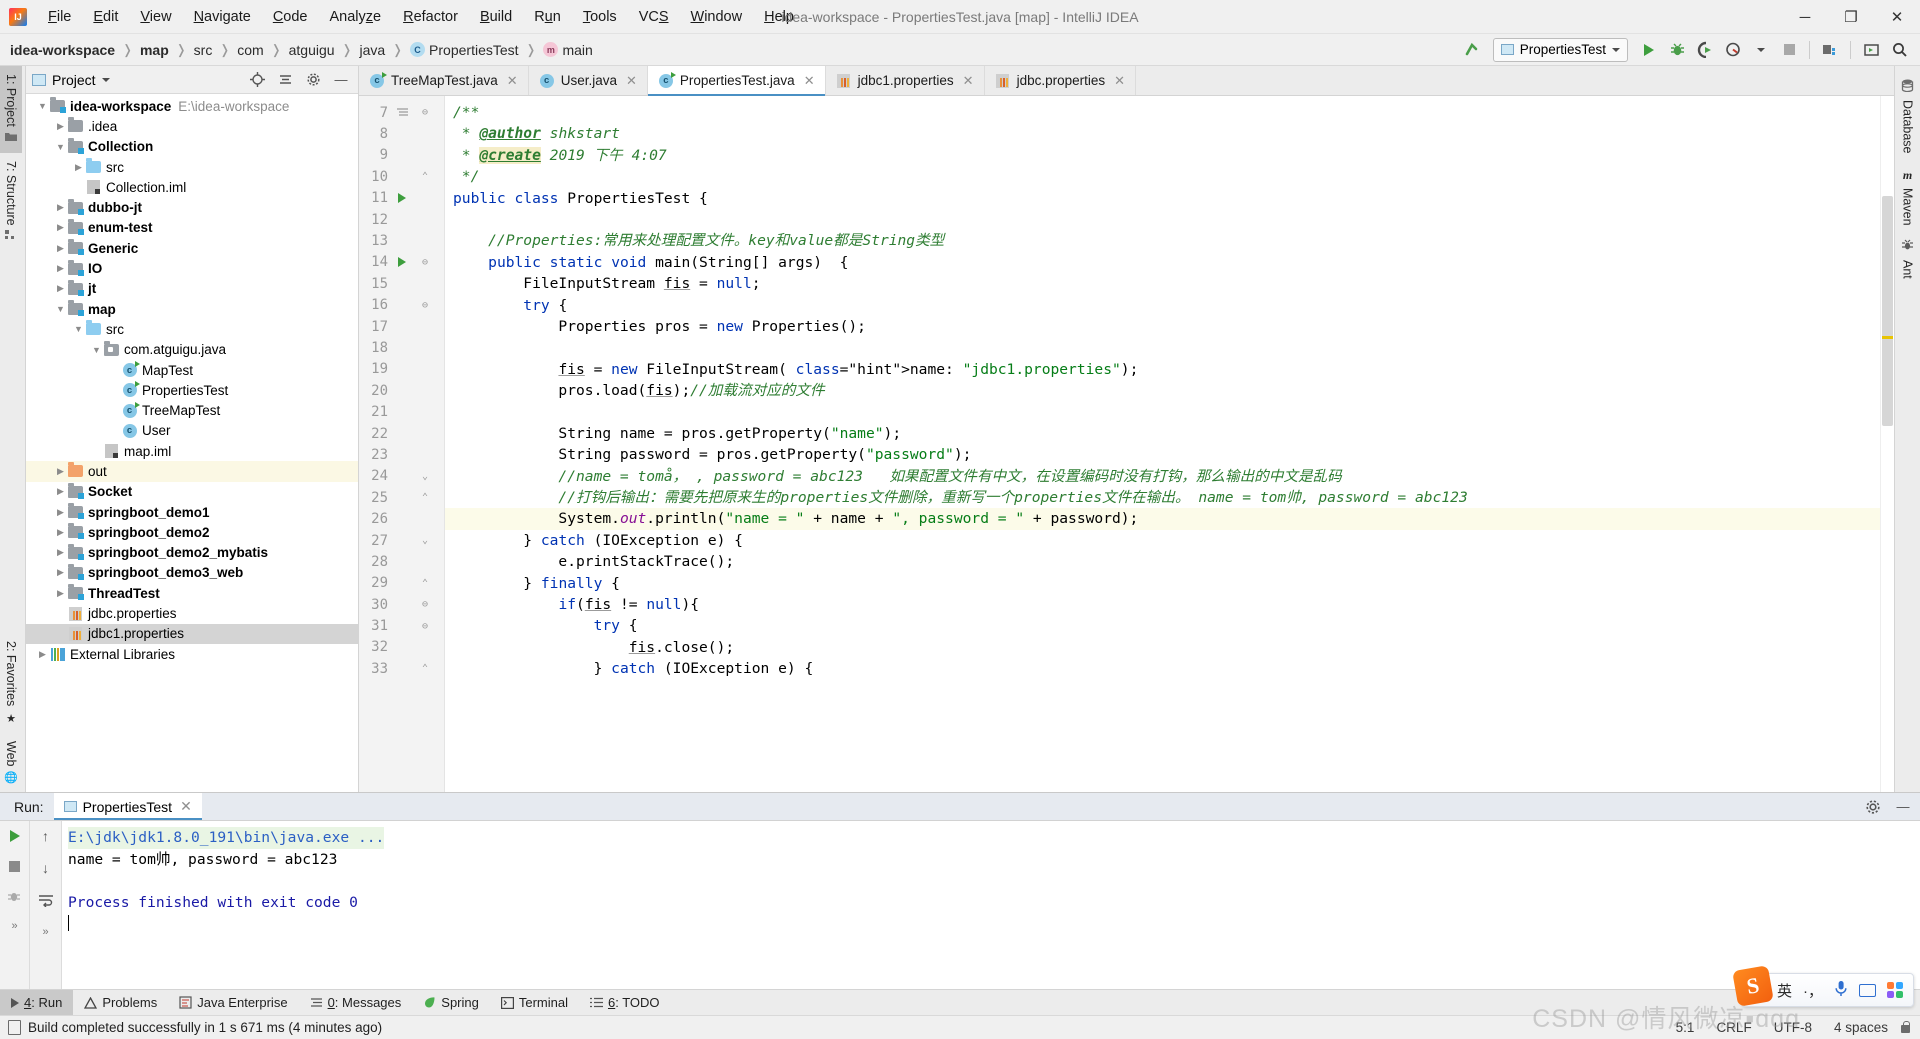 The height and width of the screenshot is (1039, 1920). I want to click on gutter-line-21: 21, so click(401, 411).